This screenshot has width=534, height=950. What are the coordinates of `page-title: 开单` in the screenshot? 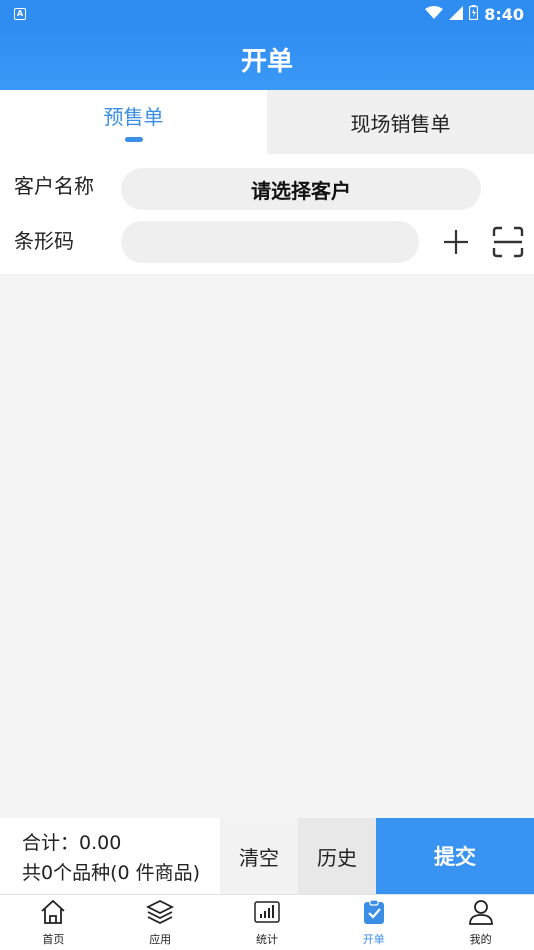 It's located at (266, 61).